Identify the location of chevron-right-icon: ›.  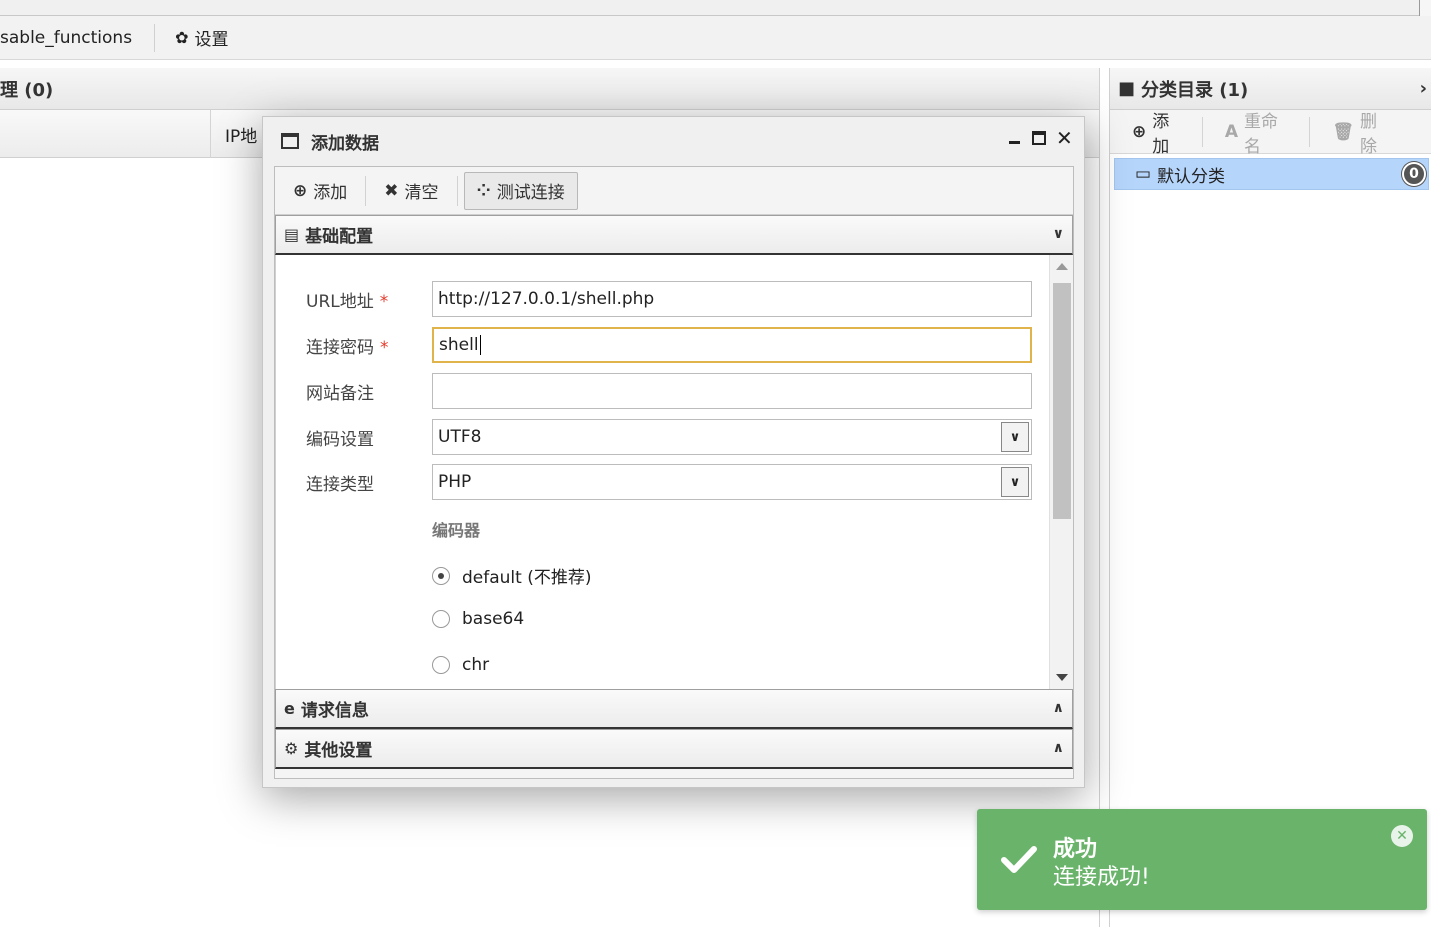
(1423, 88).